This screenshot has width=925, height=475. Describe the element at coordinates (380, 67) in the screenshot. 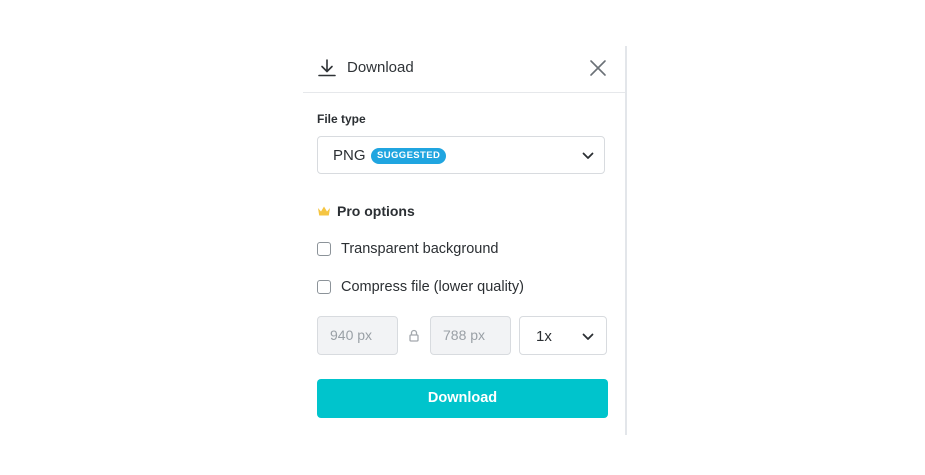

I see `panel-title: Download` at that location.